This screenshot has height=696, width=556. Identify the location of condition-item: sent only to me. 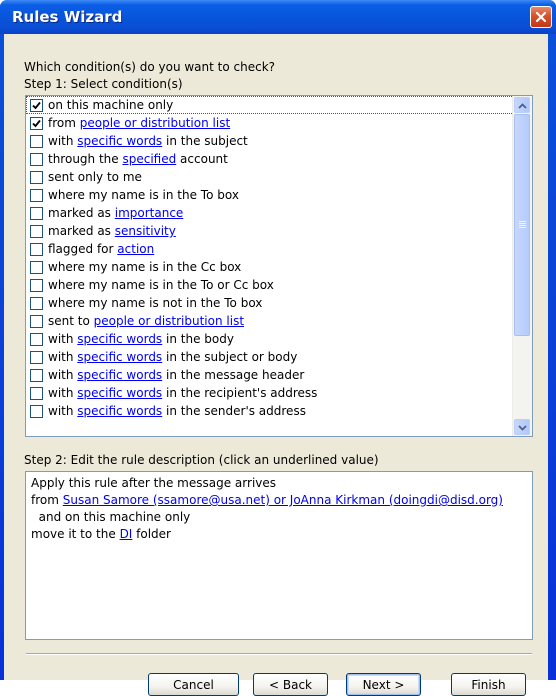
(270, 177).